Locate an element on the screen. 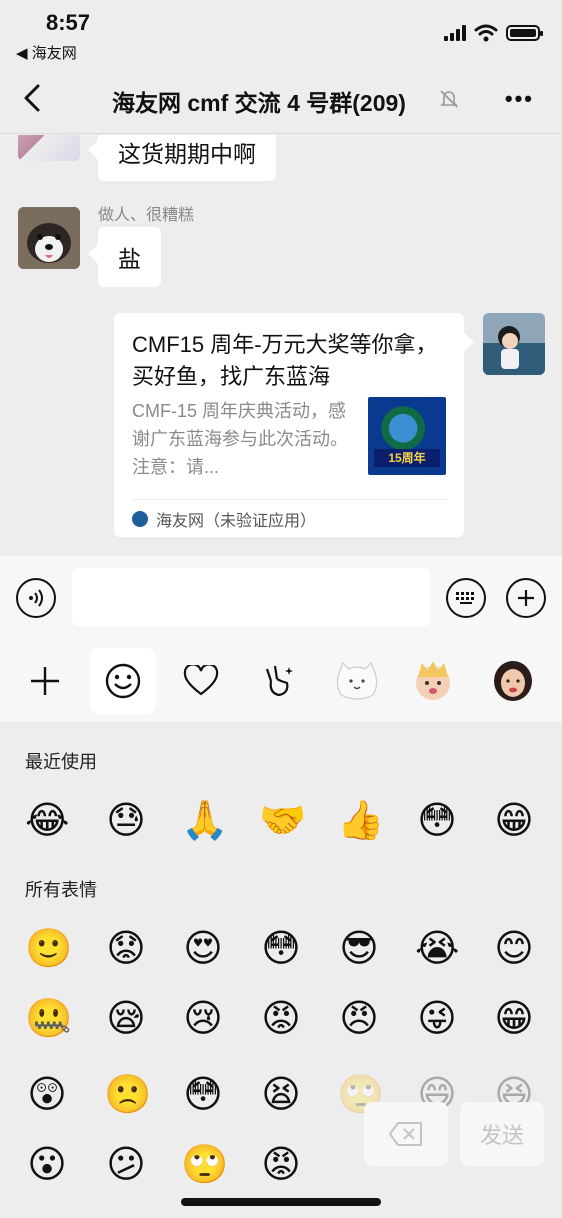 The width and height of the screenshot is (562, 1218). recent-emoji: 🤝 is located at coordinates (282, 820).